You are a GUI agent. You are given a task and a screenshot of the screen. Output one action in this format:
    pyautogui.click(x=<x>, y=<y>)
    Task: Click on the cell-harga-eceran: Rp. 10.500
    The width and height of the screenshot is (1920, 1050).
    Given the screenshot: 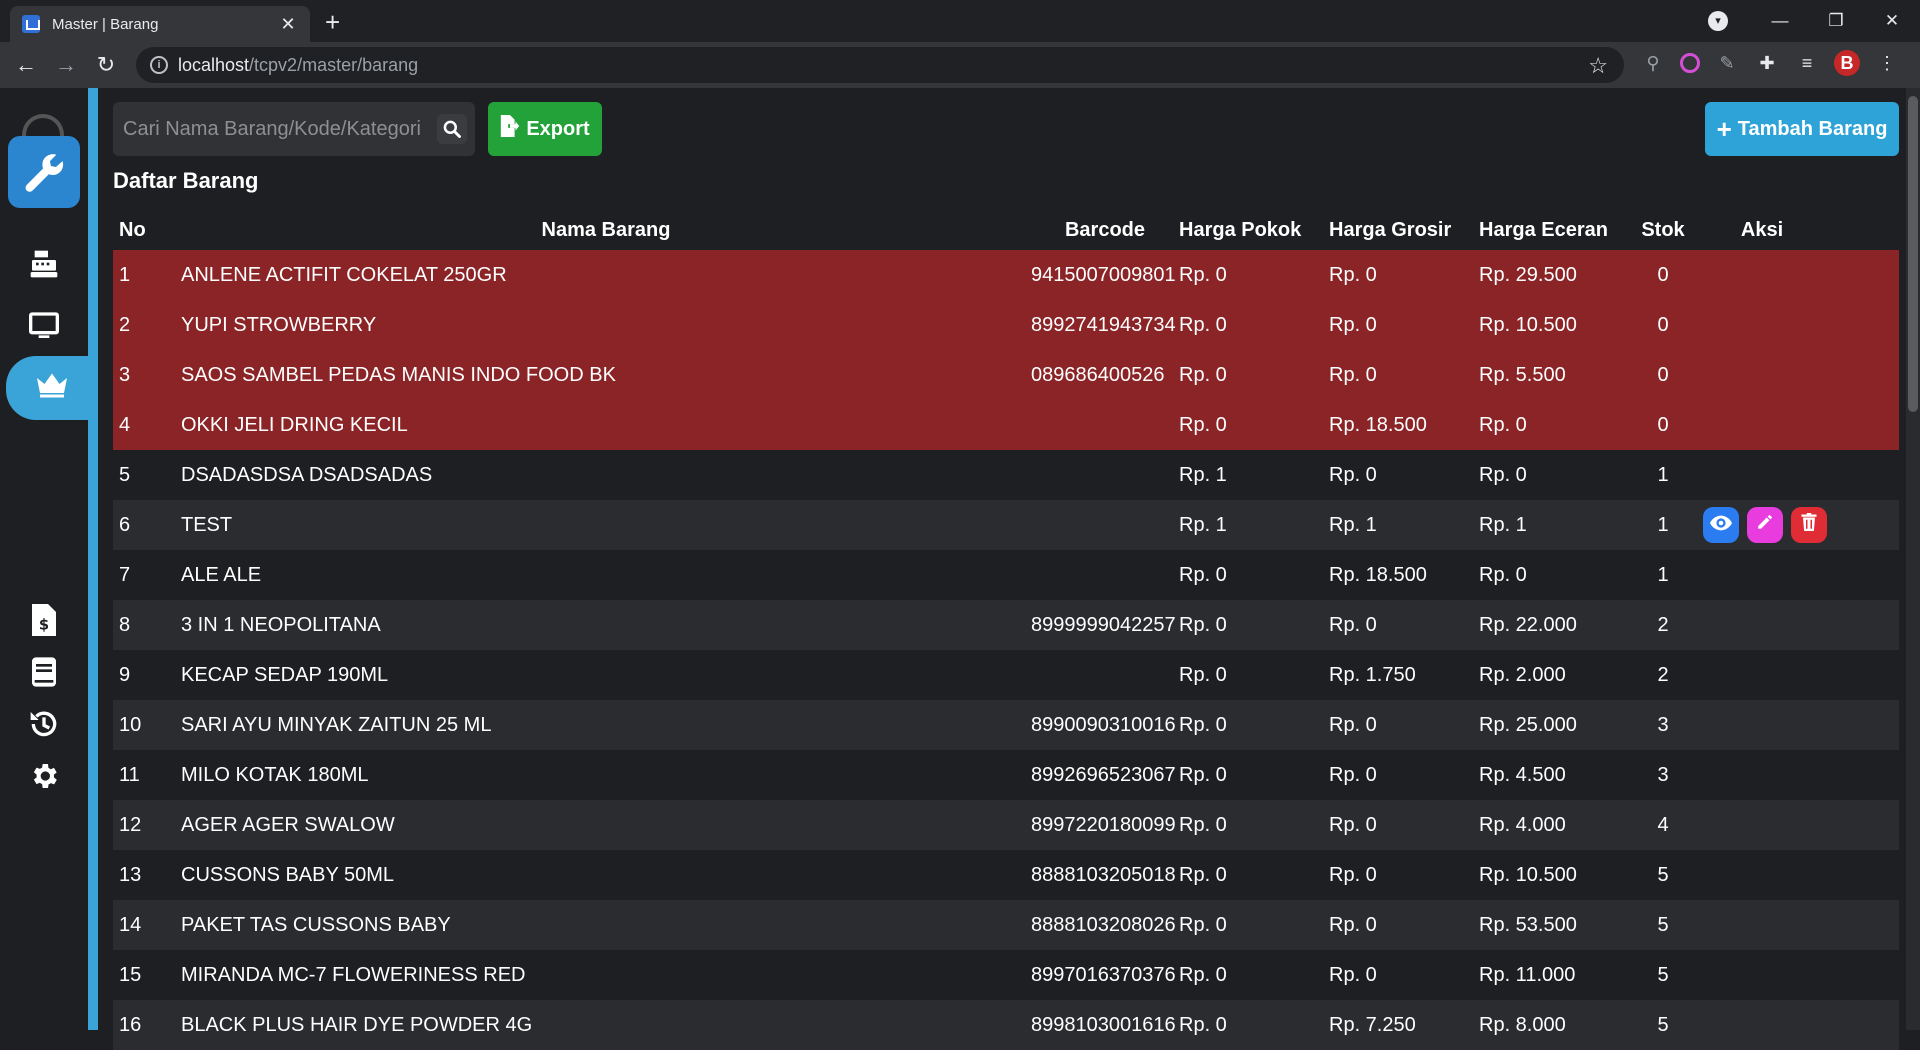 What is the action you would take?
    pyautogui.click(x=1528, y=324)
    